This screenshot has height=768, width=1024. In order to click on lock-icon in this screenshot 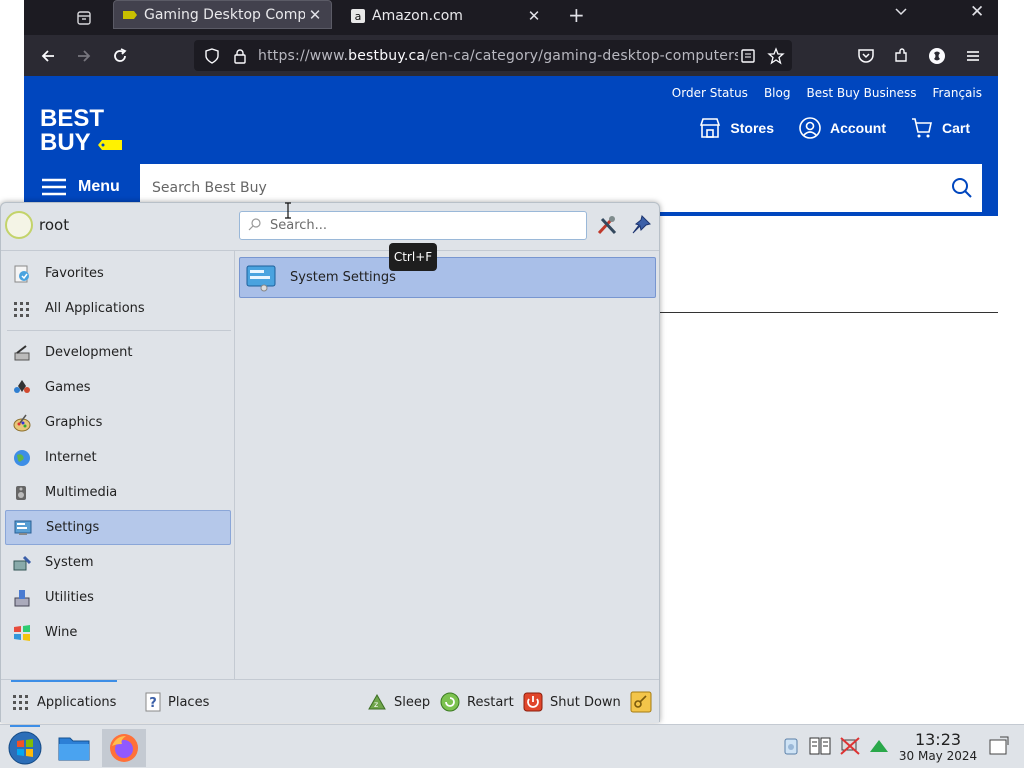, I will do `click(240, 56)`.